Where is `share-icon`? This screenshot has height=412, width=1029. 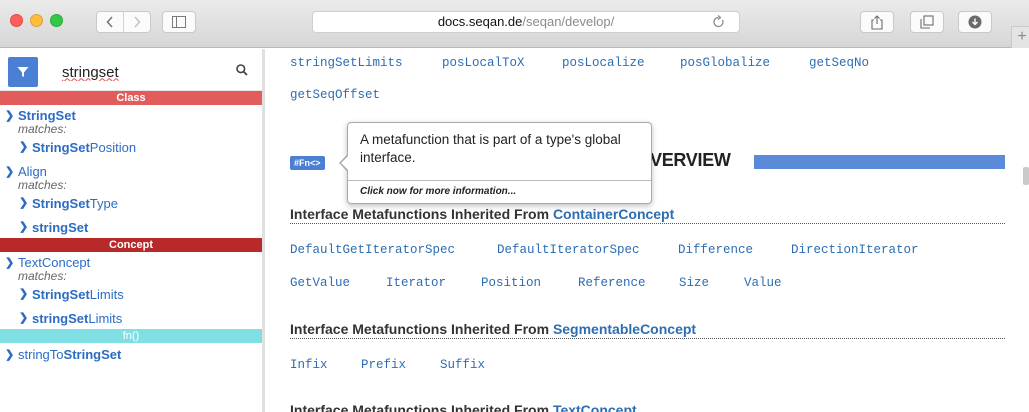
share-icon is located at coordinates (877, 22).